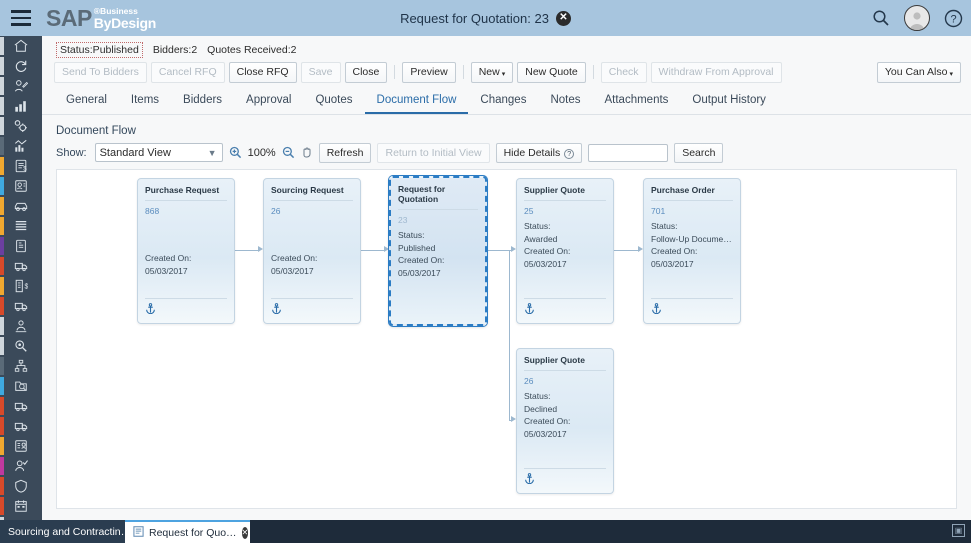  Describe the element at coordinates (145, 101) in the screenshot. I see `tab-items: Items` at that location.